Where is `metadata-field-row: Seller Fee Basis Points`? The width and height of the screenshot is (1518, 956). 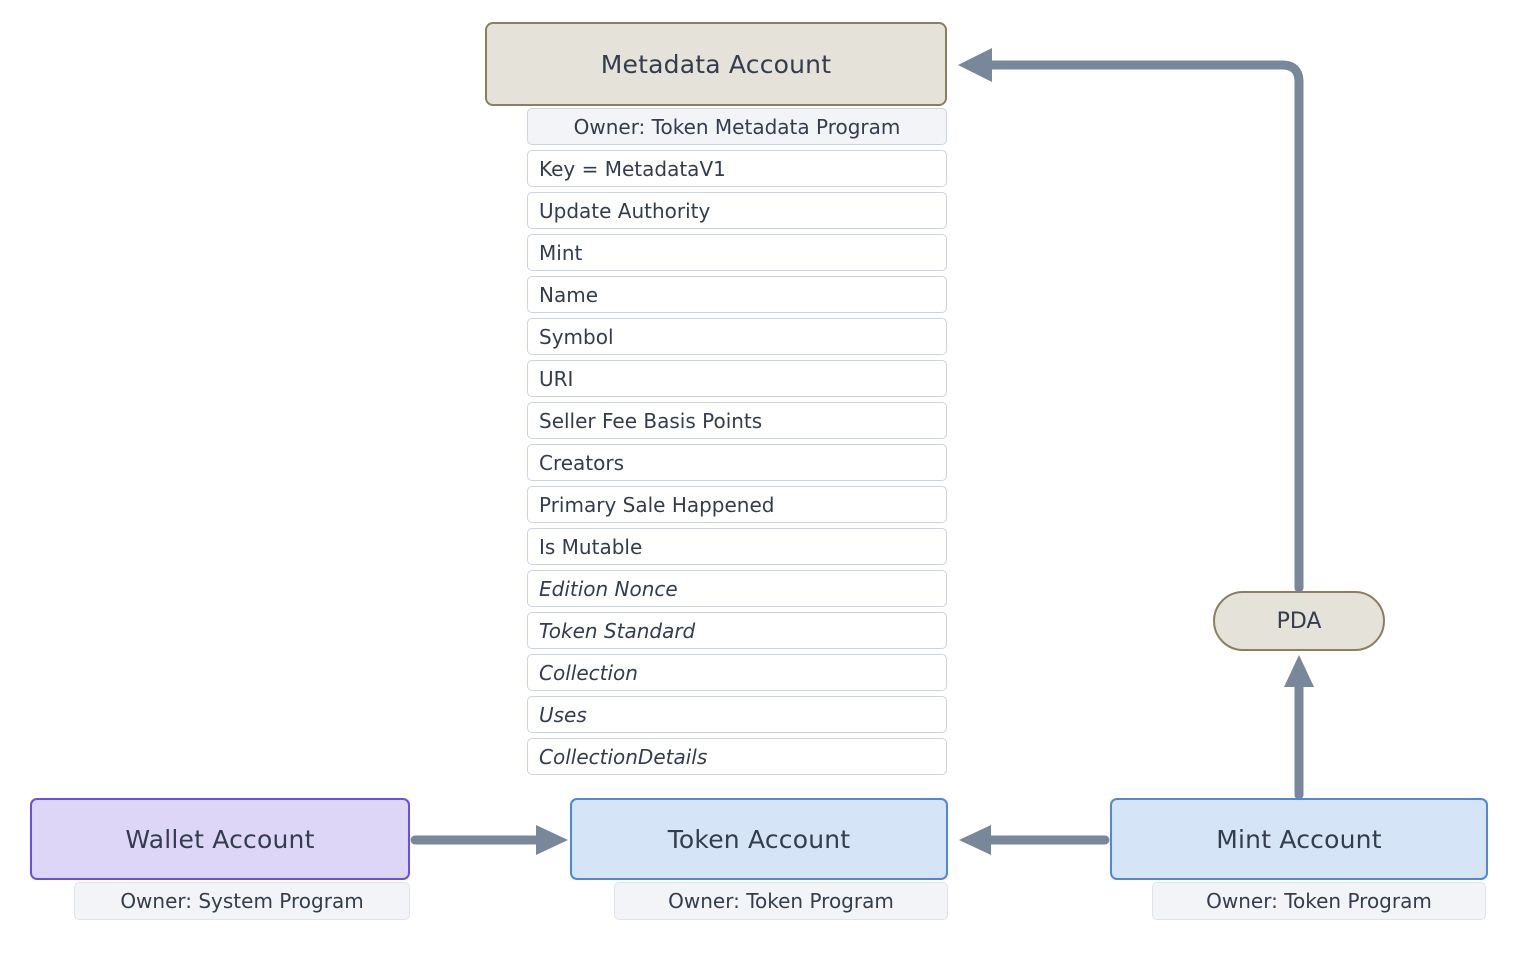
metadata-field-row: Seller Fee Basis Points is located at coordinates (737, 420).